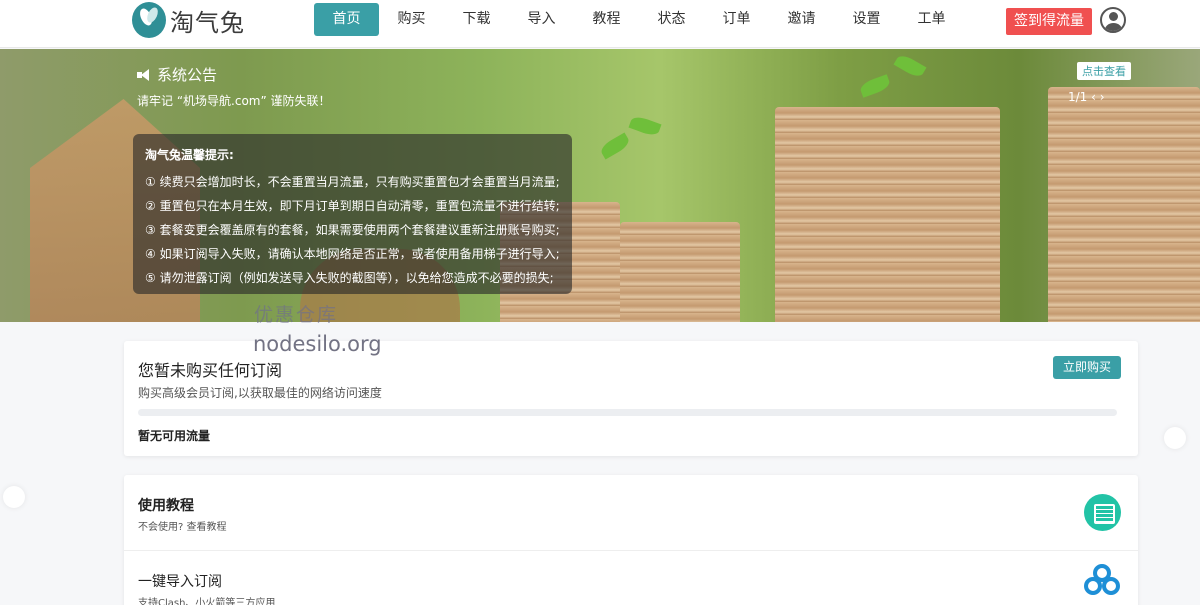  I want to click on nav-item-settings: 设置, so click(866, 19).